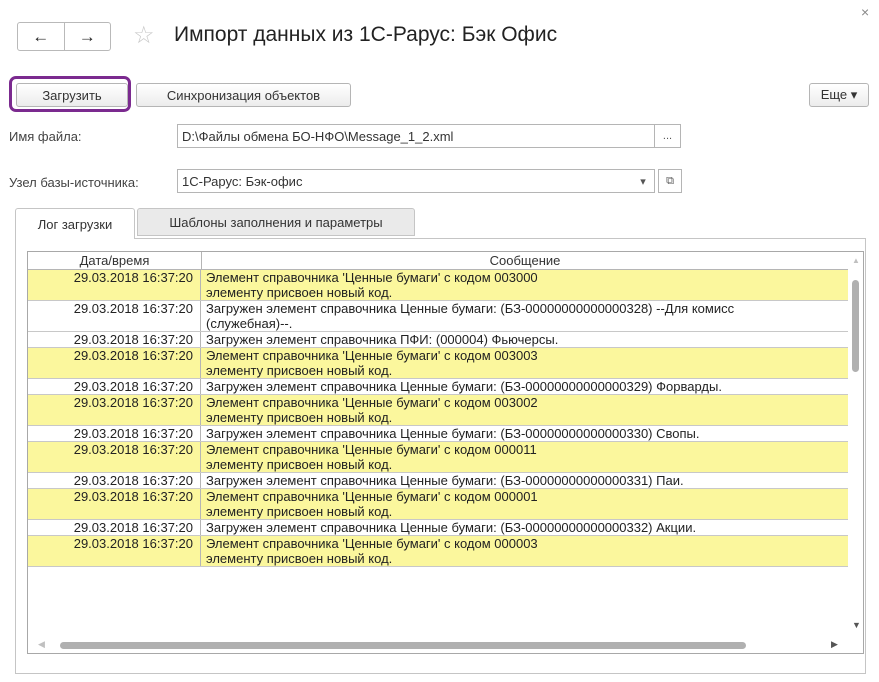 The height and width of the screenshot is (682, 879). Describe the element at coordinates (276, 222) in the screenshot. I see `tab-templates-params: Шаблоны заполнения и параметры` at that location.